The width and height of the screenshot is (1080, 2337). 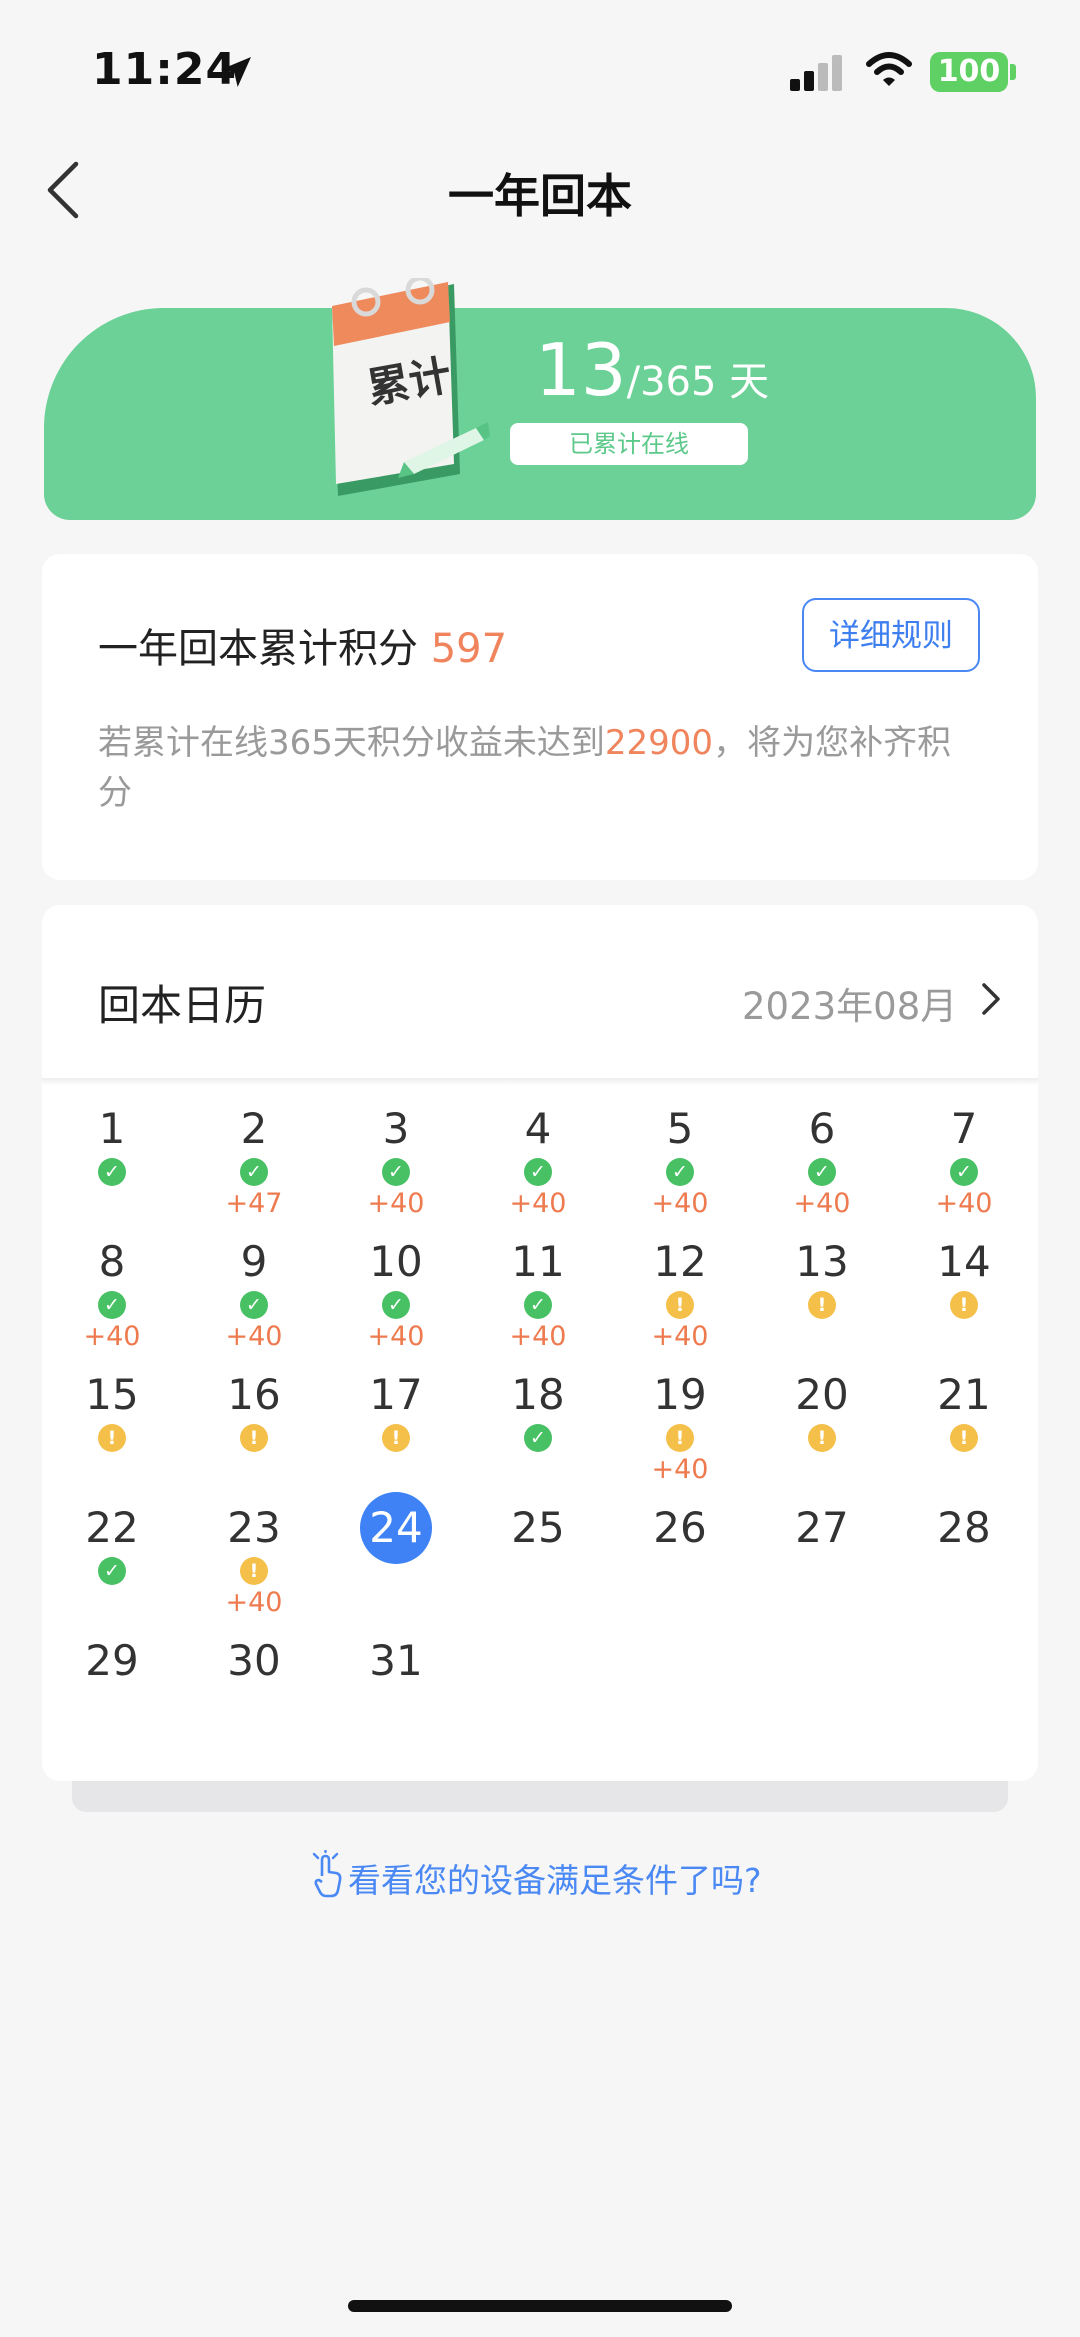 I want to click on calendar-day: 31, so click(x=396, y=1661).